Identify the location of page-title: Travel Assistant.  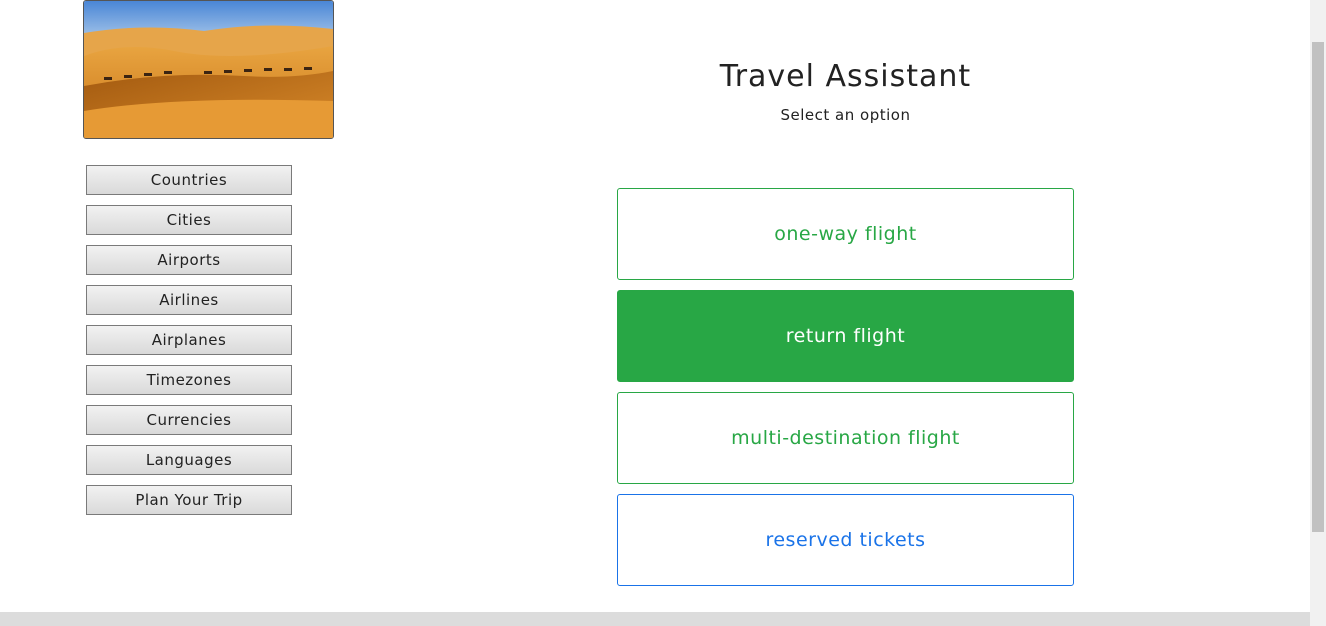
(845, 76).